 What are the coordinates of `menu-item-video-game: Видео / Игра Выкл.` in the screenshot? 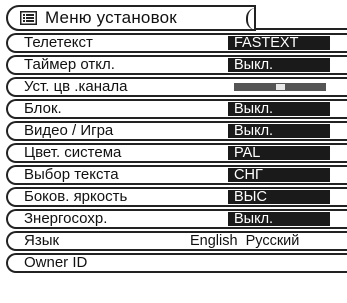 It's located at (176, 131).